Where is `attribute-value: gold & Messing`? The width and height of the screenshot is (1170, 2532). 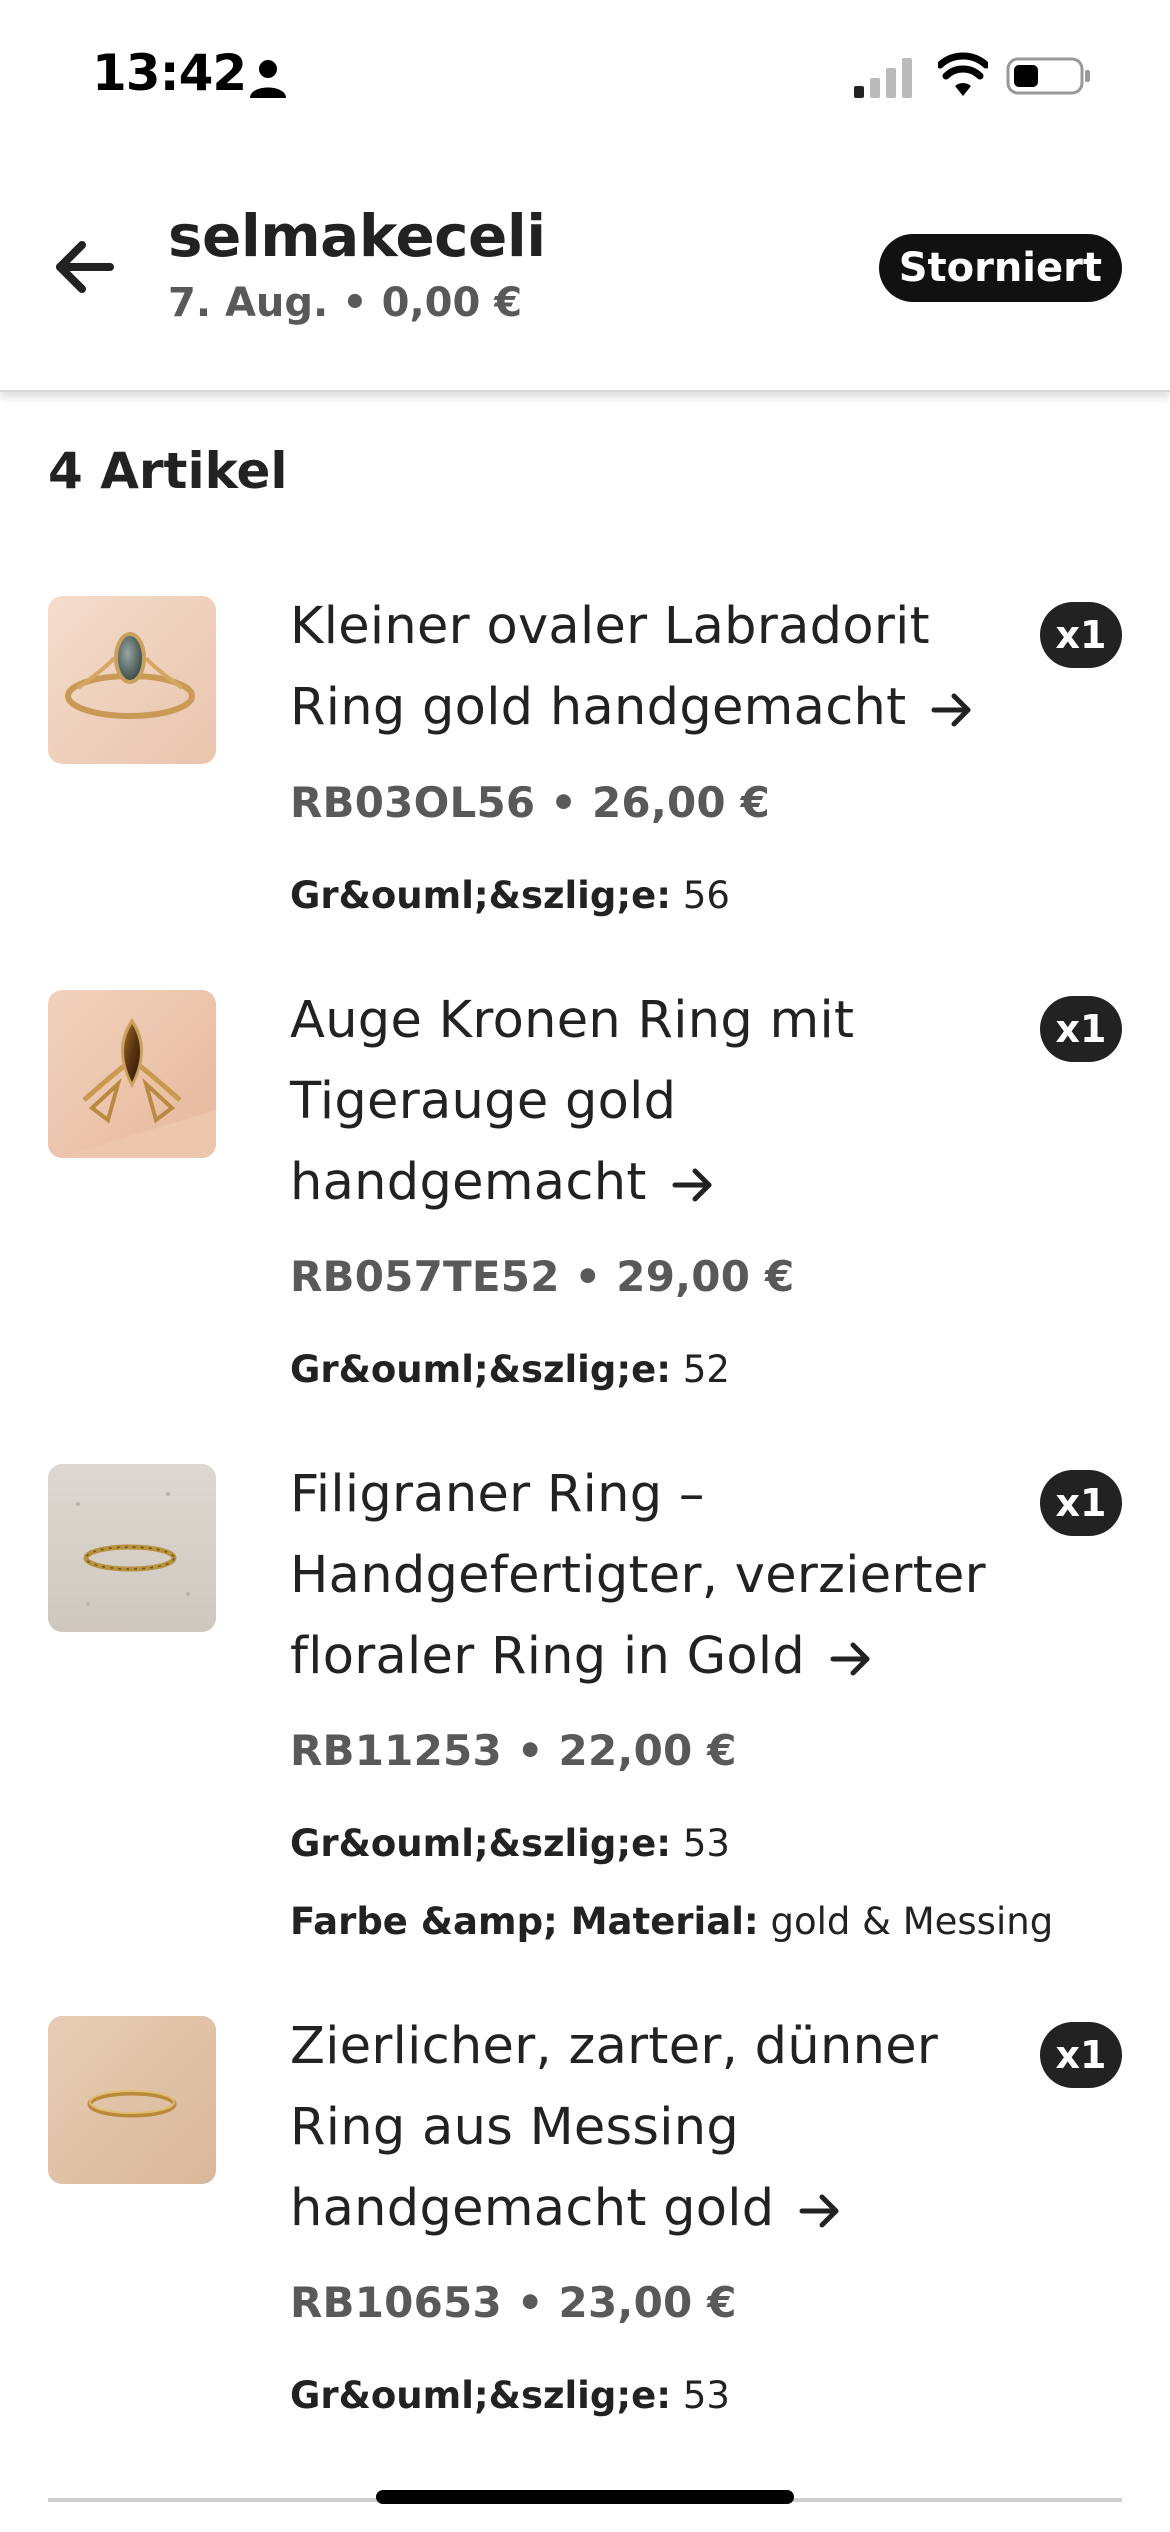 attribute-value: gold & Messing is located at coordinates (912, 1921).